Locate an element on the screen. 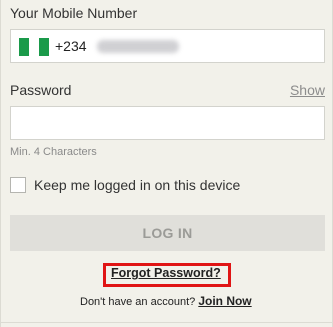  mobile-number-label: Your Mobile Number is located at coordinates (74, 13).